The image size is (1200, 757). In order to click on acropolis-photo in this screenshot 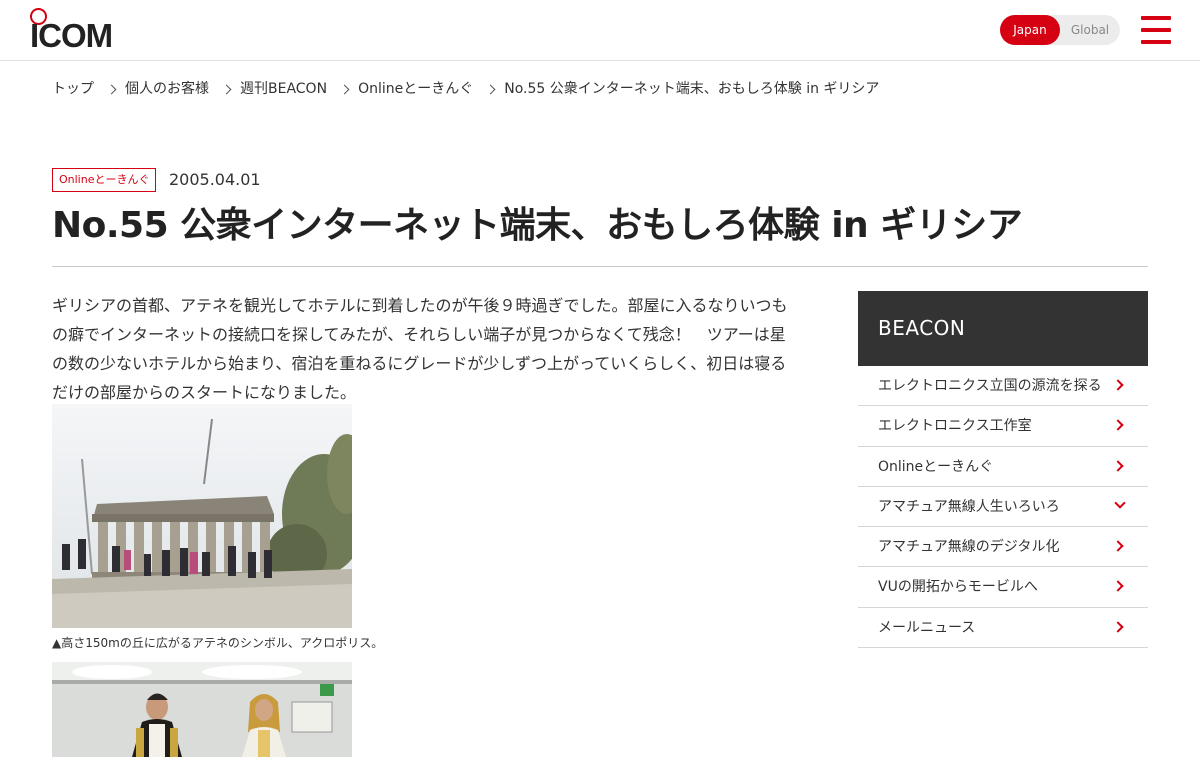, I will do `click(202, 516)`.